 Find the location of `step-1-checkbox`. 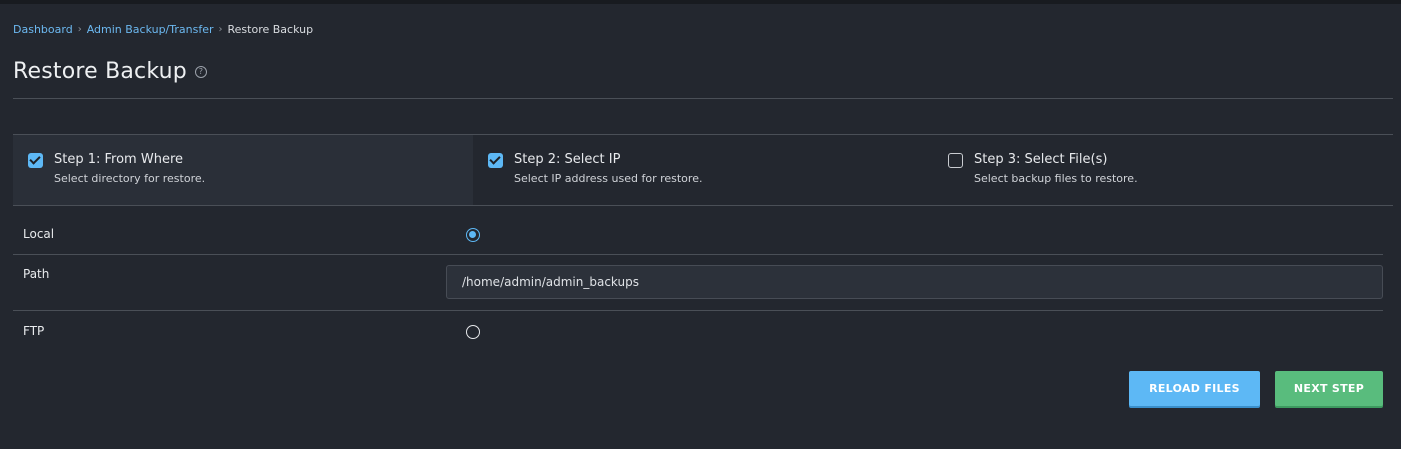

step-1-checkbox is located at coordinates (35, 160).